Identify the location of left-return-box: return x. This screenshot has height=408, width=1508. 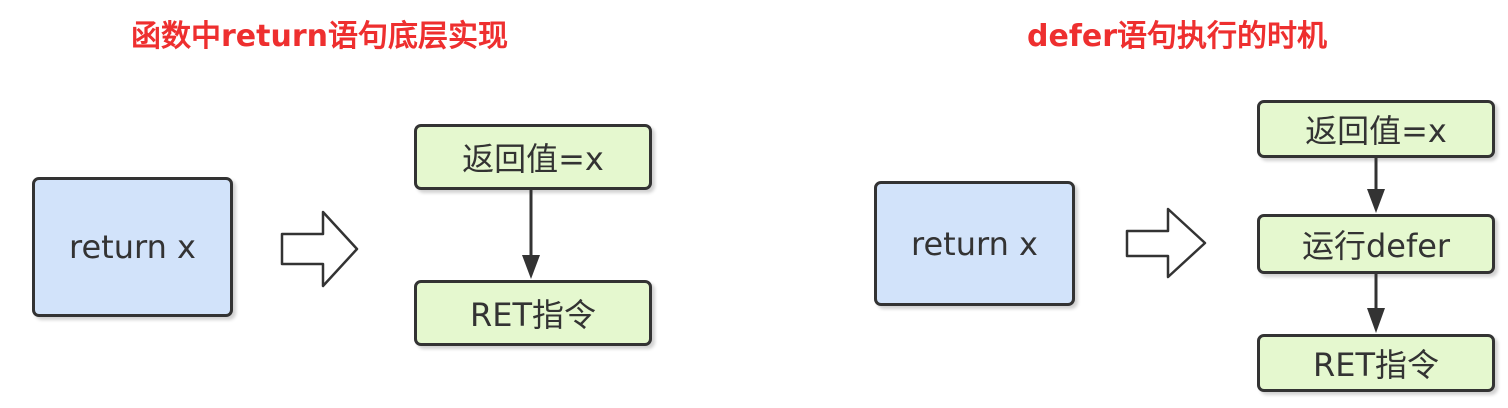
(132, 247).